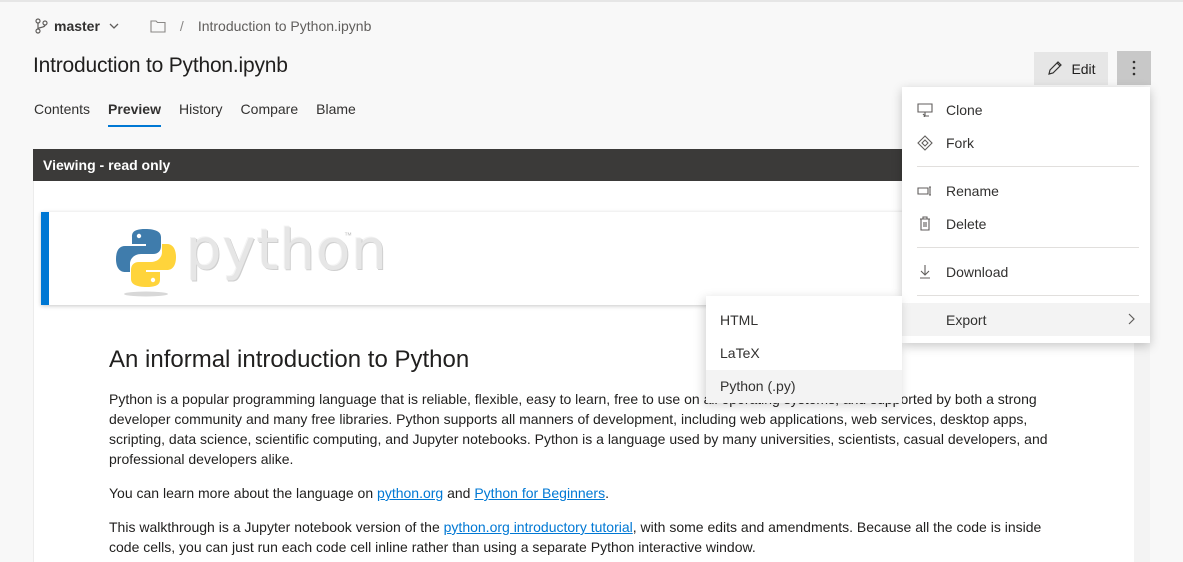 The image size is (1183, 562). Describe the element at coordinates (114, 26) in the screenshot. I see `chevron-down-icon` at that location.